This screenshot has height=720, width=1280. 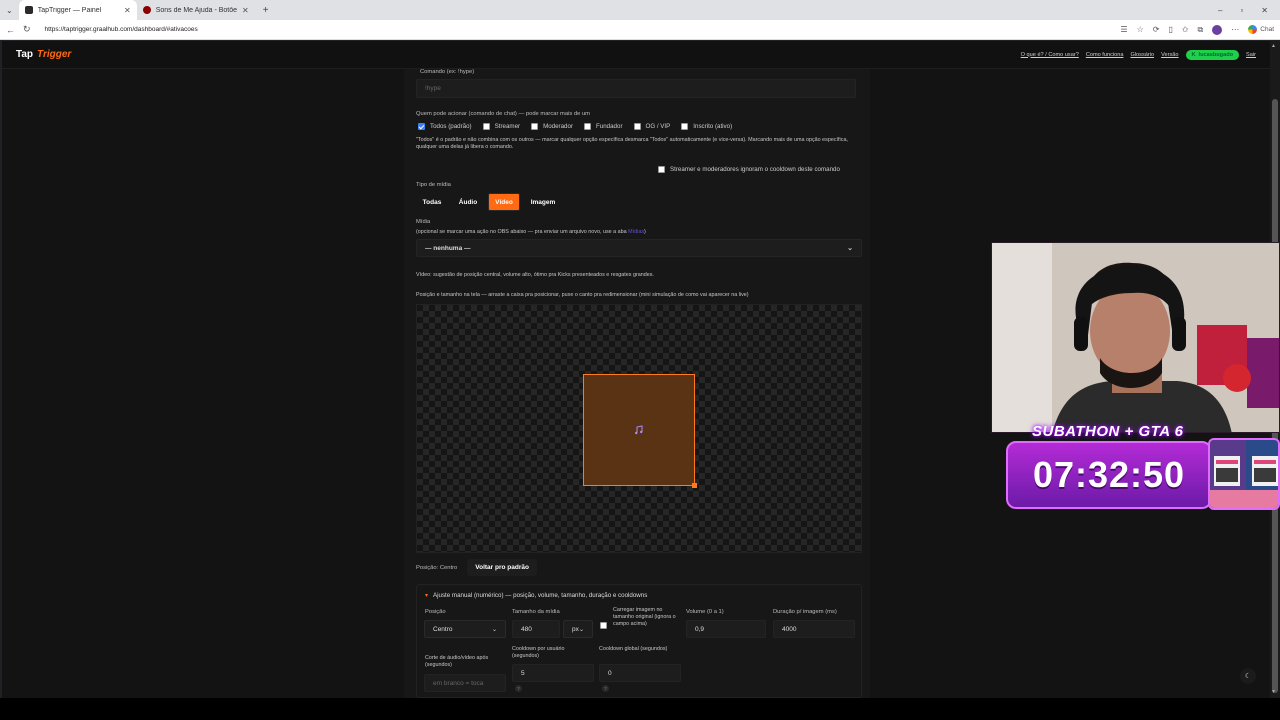 I want to click on new-tab-icon: +, so click(x=266, y=10).